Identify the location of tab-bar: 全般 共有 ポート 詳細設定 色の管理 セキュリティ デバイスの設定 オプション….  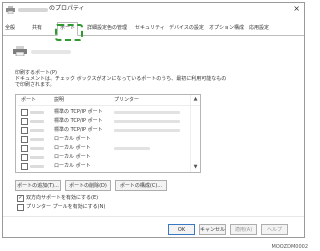
(153, 31).